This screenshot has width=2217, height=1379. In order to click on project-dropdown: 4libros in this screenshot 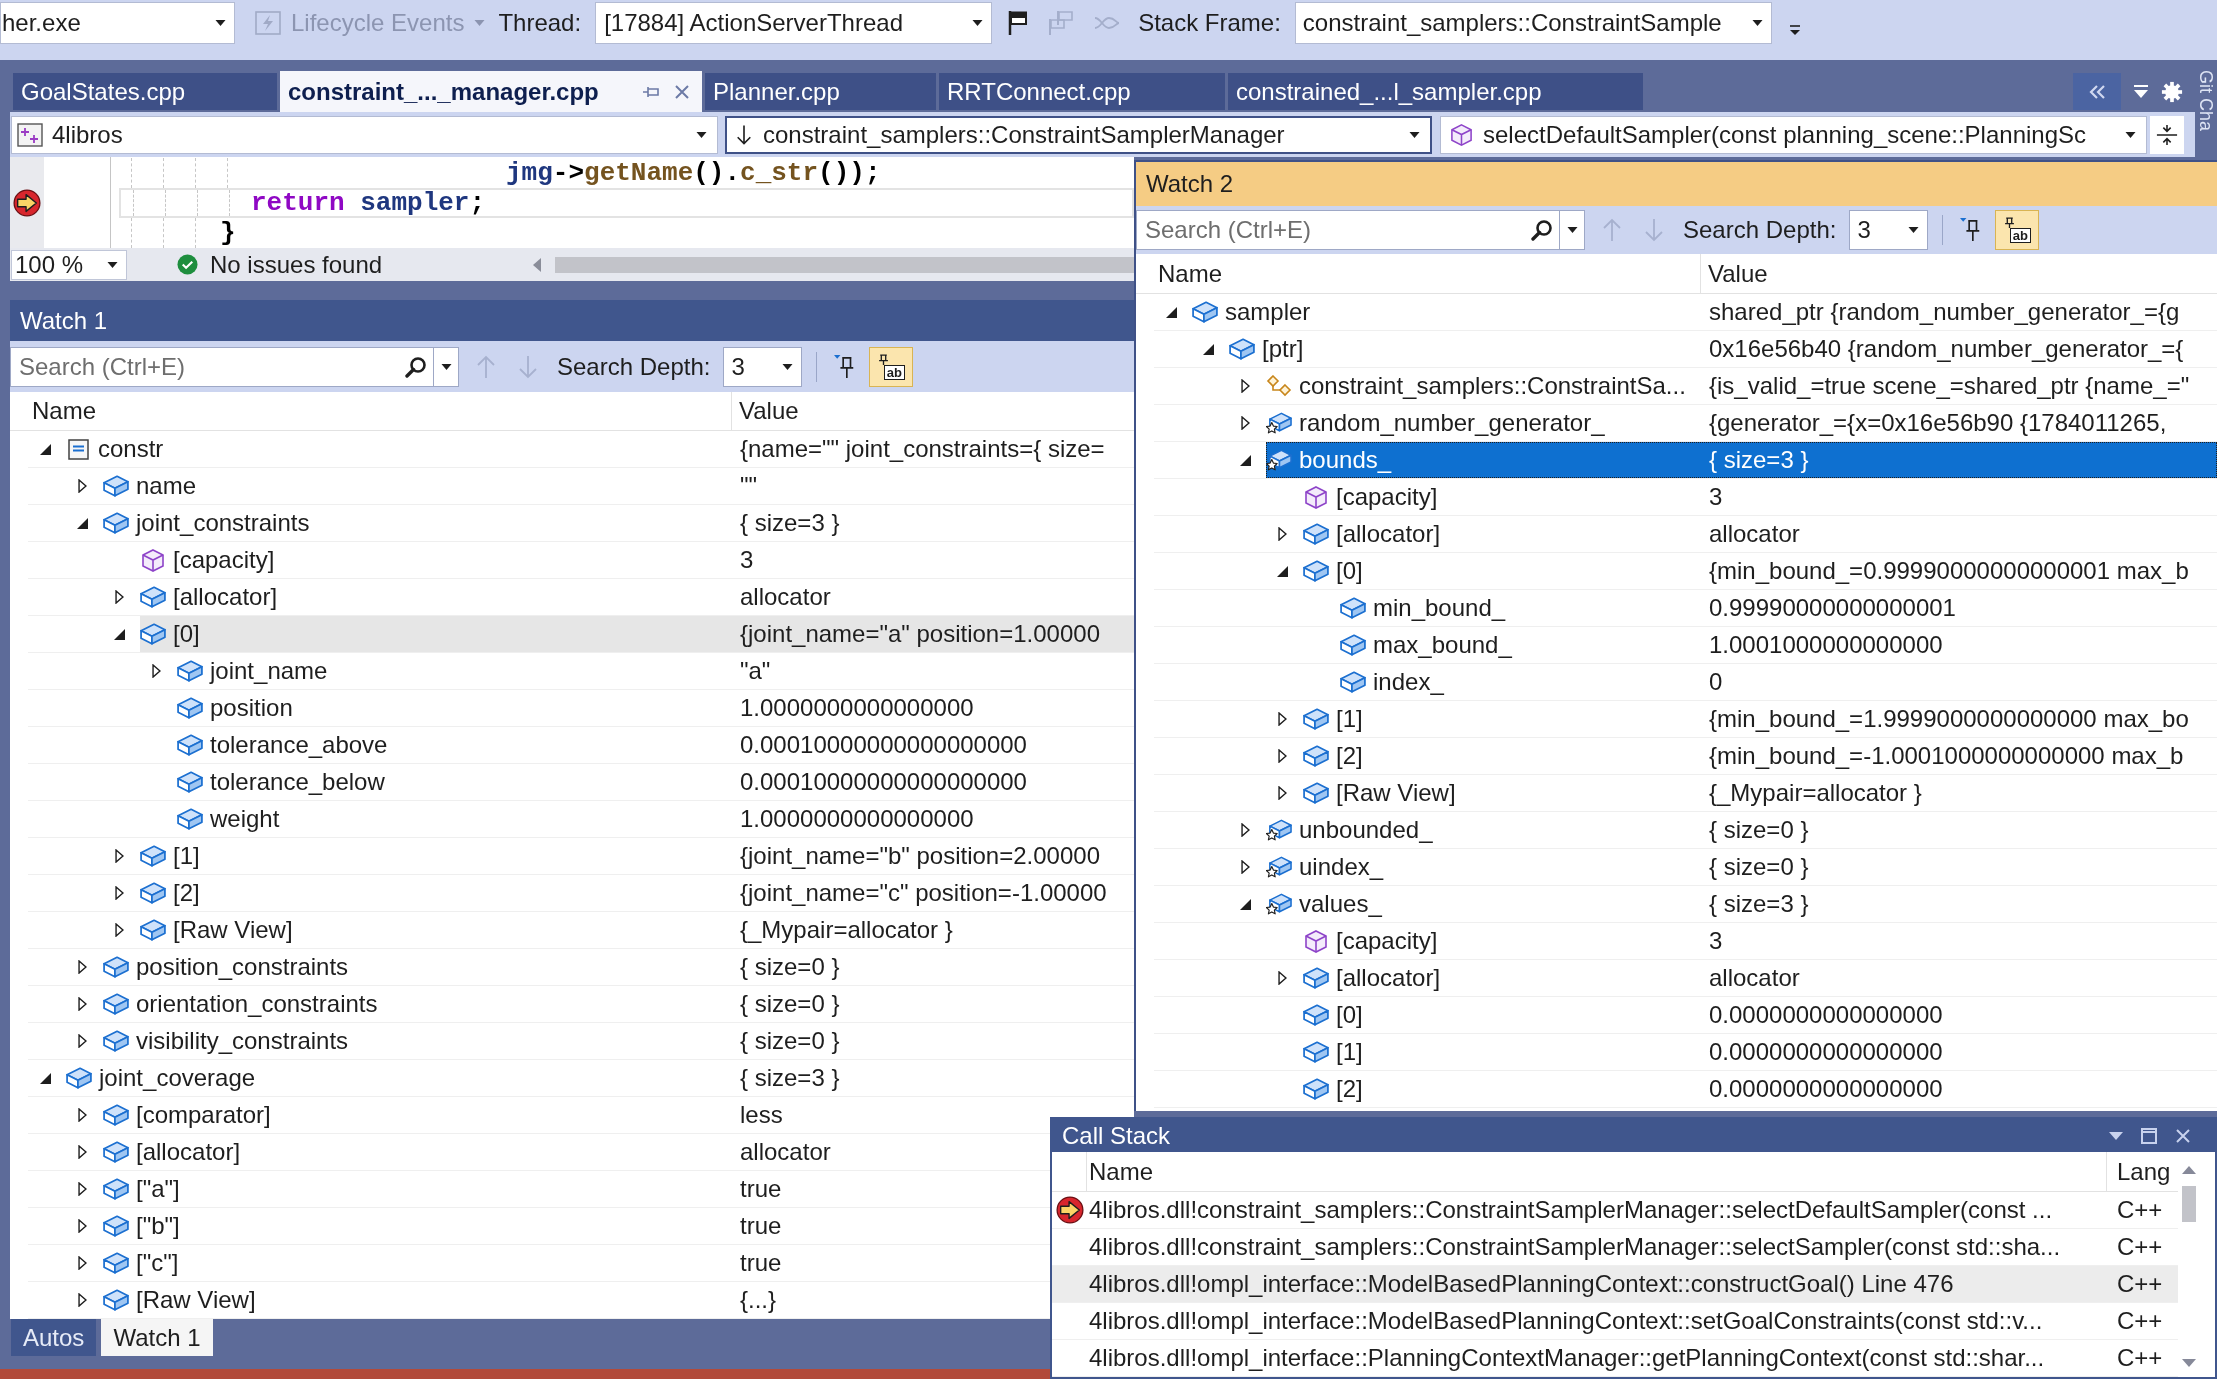, I will do `click(364, 134)`.